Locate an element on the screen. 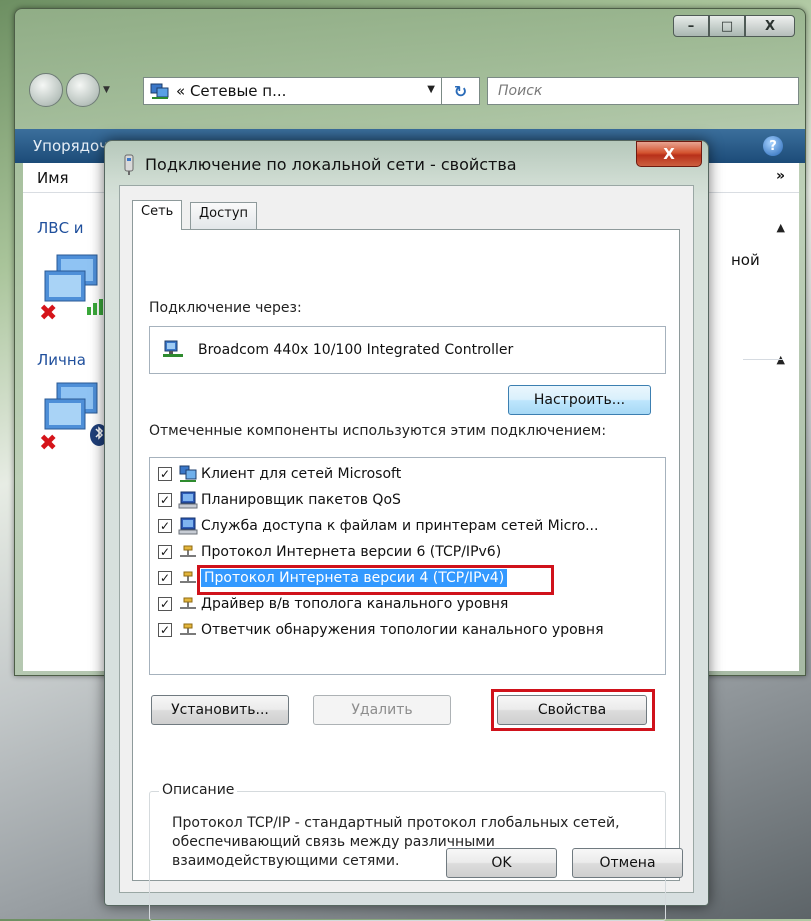  network-adapter-icon is located at coordinates (129, 164).